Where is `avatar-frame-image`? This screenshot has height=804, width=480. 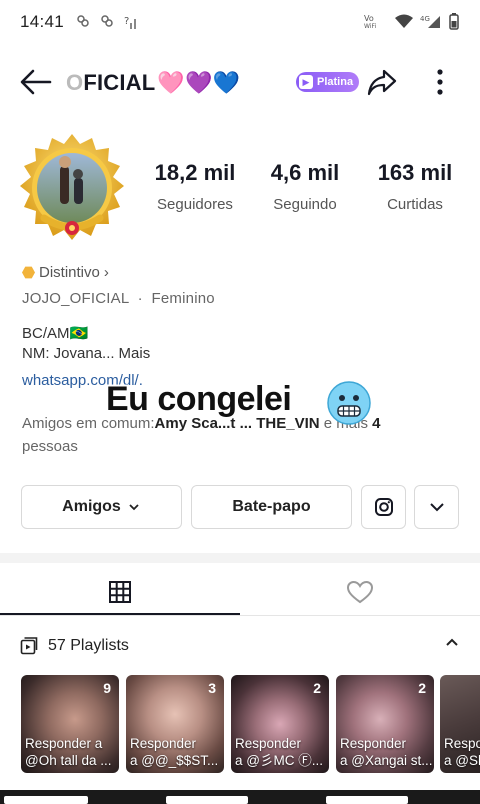 avatar-frame-image is located at coordinates (72, 187).